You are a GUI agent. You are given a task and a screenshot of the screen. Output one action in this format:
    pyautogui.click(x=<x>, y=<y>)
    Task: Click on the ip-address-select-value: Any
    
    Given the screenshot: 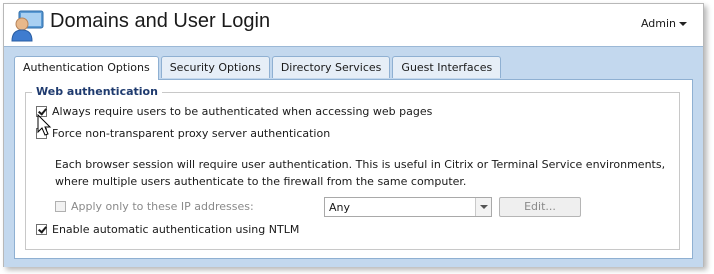 What is the action you would take?
    pyautogui.click(x=340, y=207)
    